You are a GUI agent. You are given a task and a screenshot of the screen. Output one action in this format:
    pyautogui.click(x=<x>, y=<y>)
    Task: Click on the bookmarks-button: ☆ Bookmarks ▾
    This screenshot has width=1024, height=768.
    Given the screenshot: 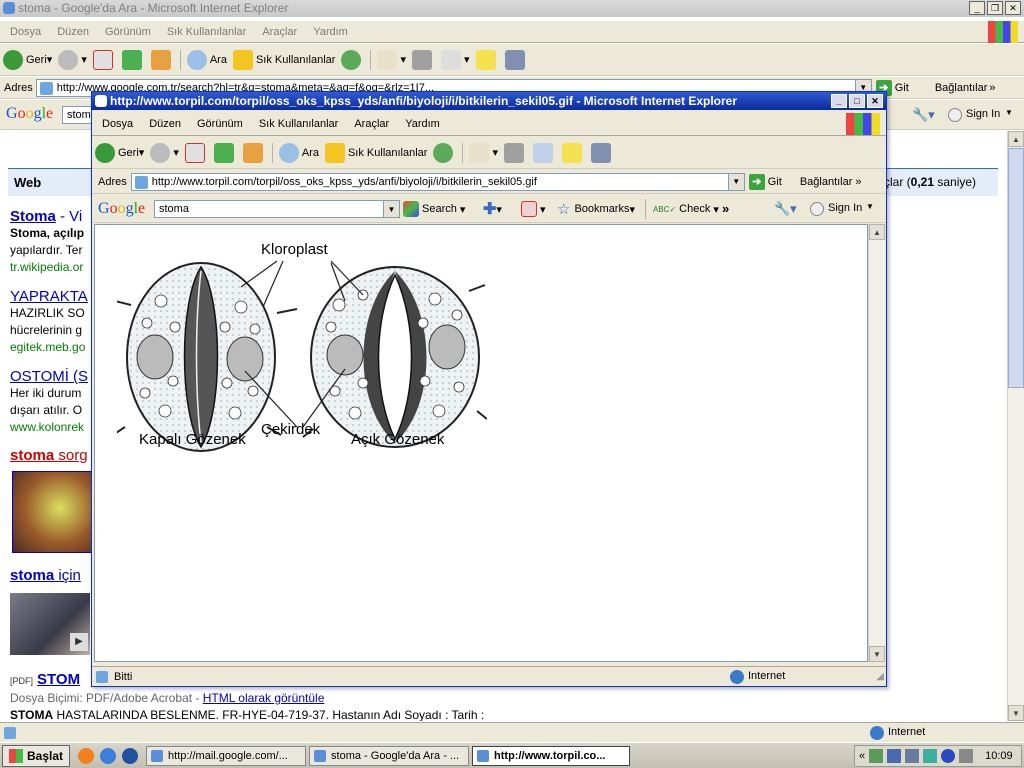 What is the action you would take?
    pyautogui.click(x=596, y=209)
    